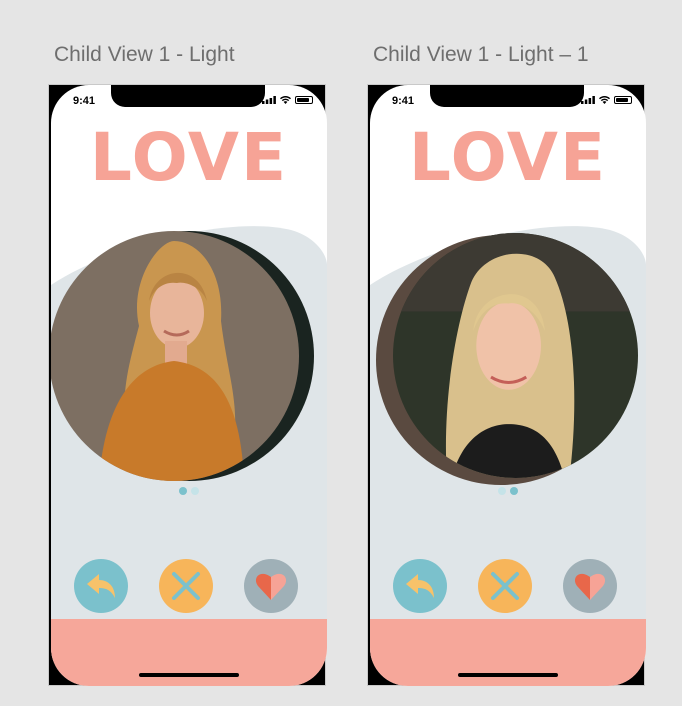 This screenshot has width=682, height=706. Describe the element at coordinates (144, 54) in the screenshot. I see `artboard-label-1: Child View 1 - Light` at that location.